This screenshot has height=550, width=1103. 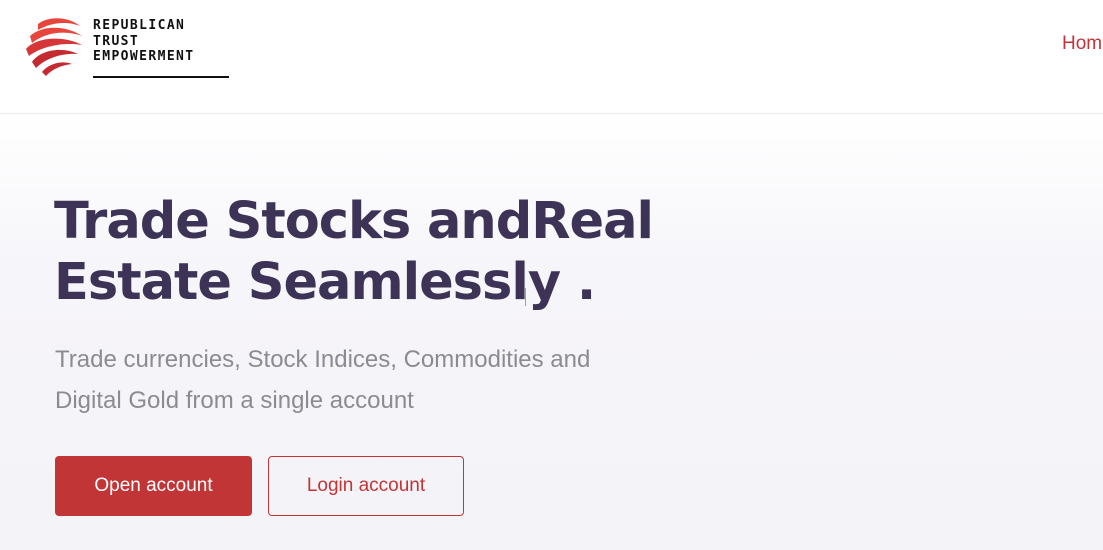 What do you see at coordinates (116, 41) in the screenshot?
I see `logo-line-2: TRUST` at bounding box center [116, 41].